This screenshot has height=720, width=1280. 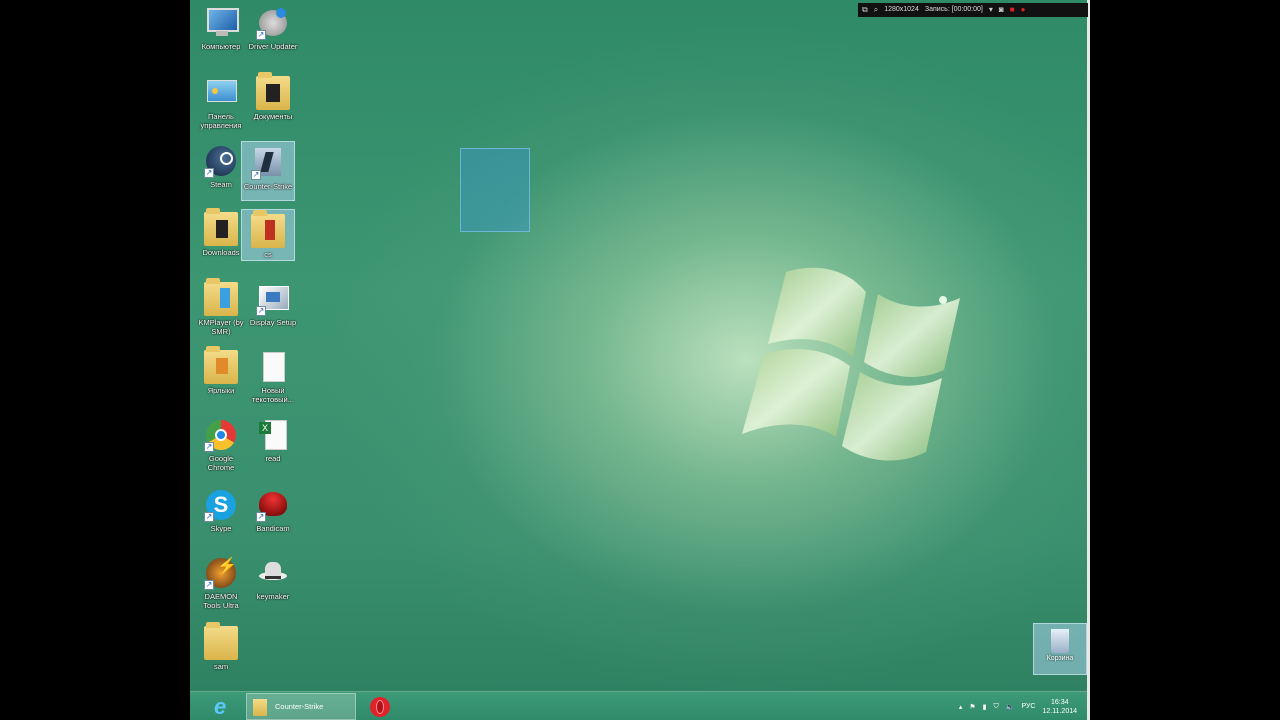 I want to click on desktop-icon-downloads: Downloads, so click(x=221, y=232).